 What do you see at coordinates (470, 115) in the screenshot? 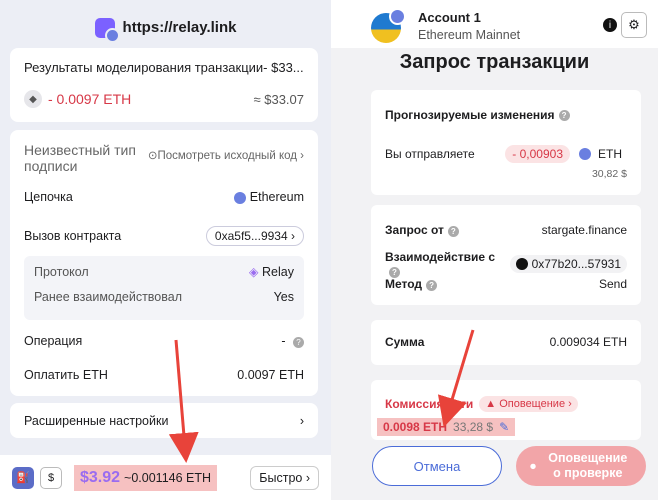
I see `changes-label: Прогнозируемые изменения` at bounding box center [470, 115].